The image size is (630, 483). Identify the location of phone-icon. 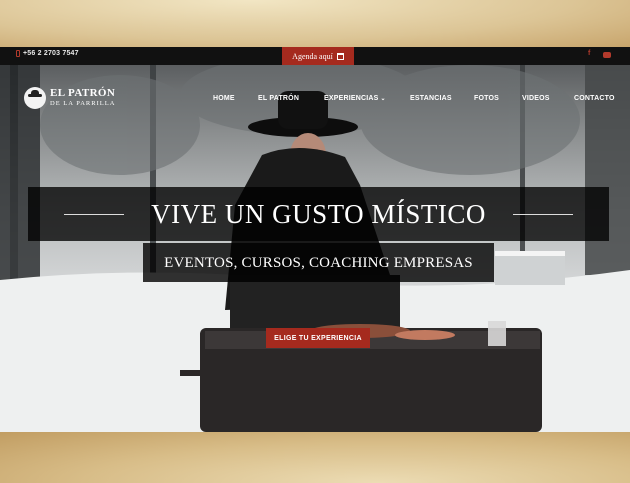
(18, 53).